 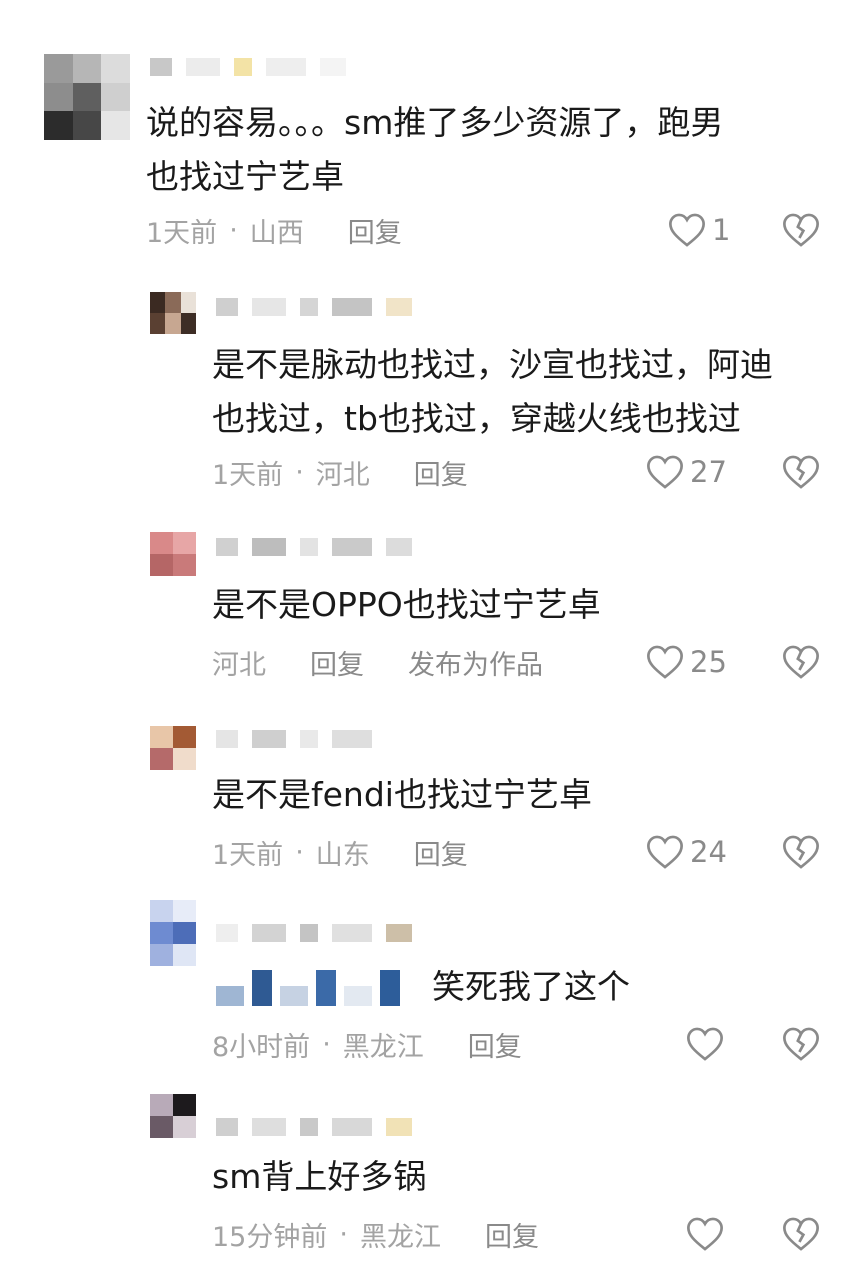 I want to click on location: 山东, so click(x=342, y=855).